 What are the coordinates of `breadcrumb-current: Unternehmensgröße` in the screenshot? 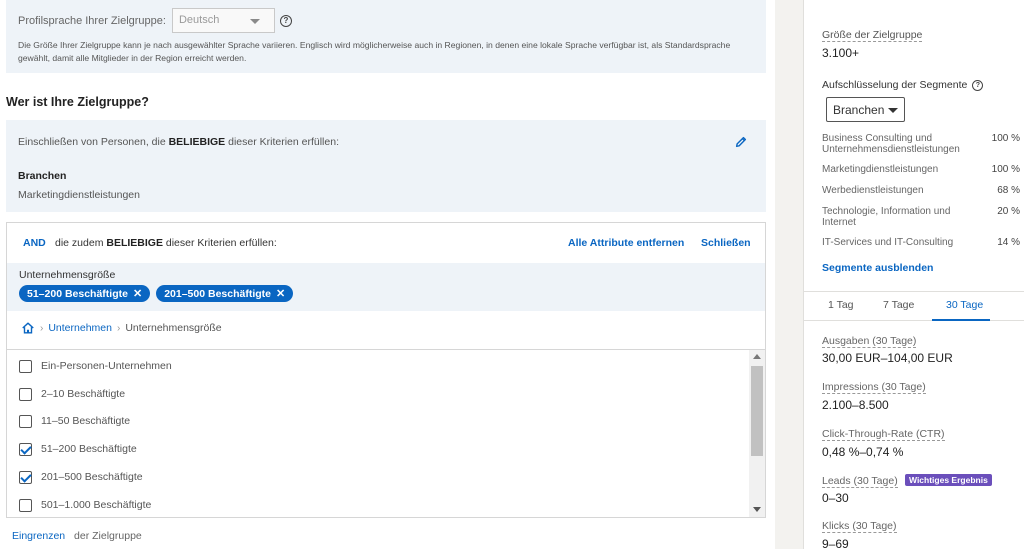 It's located at (173, 328).